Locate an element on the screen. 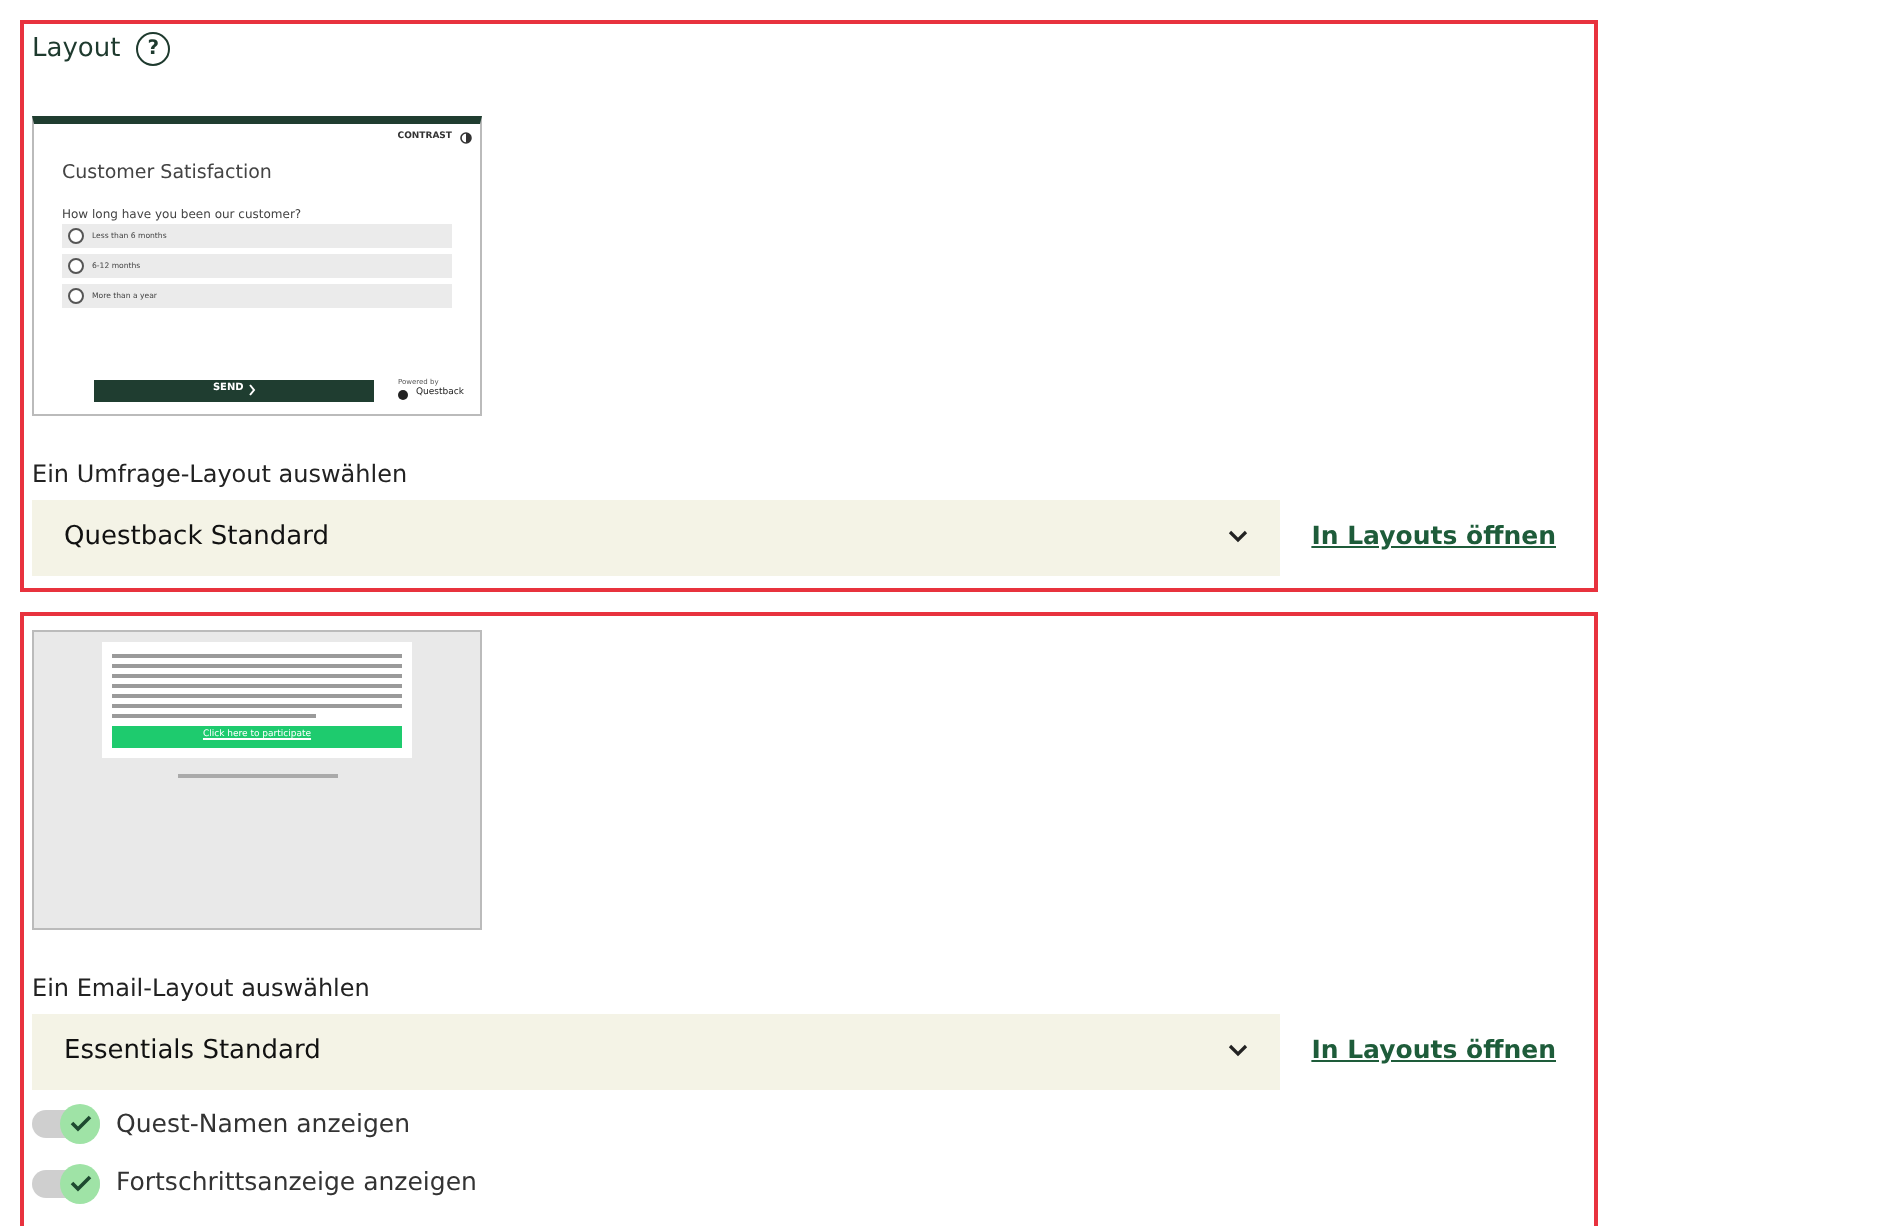 This screenshot has height=1226, width=1880. section-title: Layout is located at coordinates (76, 50).